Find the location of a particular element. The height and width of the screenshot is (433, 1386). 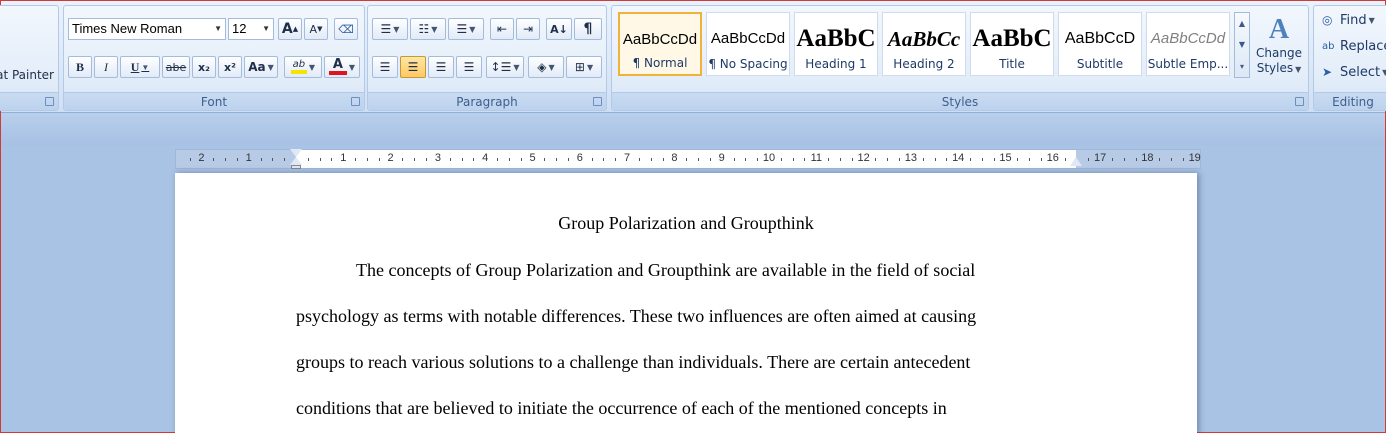

clipboard-dialog-launcher-icon is located at coordinates (49, 101).